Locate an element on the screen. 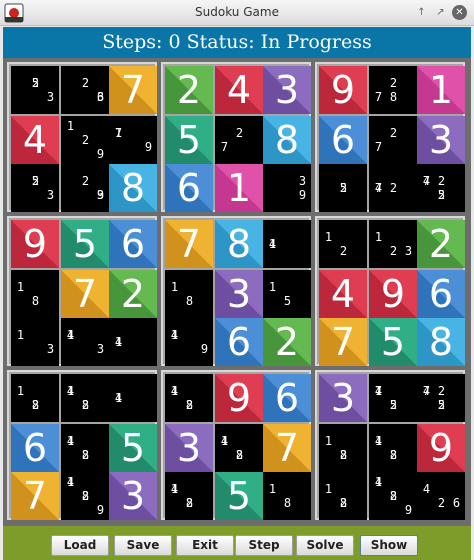 The height and width of the screenshot is (560, 474). step-button: Step is located at coordinates (264, 545).